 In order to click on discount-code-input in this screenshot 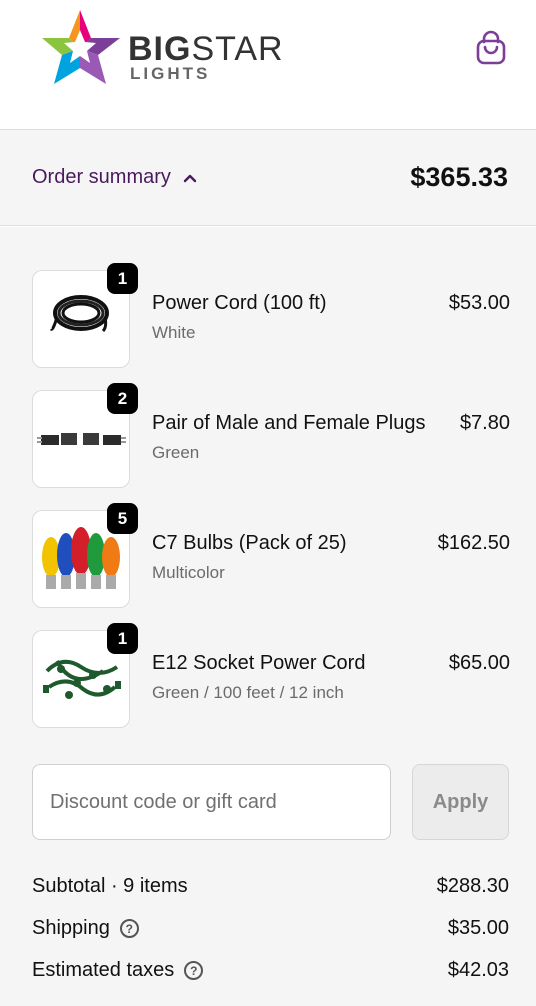, I will do `click(211, 802)`.